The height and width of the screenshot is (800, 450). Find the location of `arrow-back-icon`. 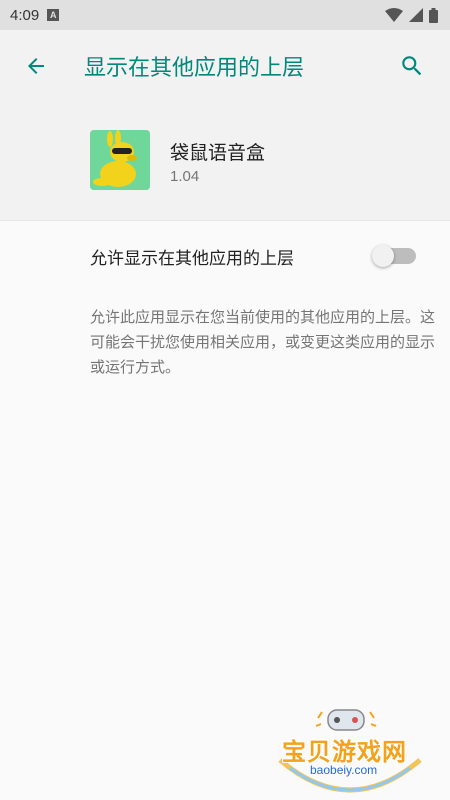

arrow-back-icon is located at coordinates (36, 66).